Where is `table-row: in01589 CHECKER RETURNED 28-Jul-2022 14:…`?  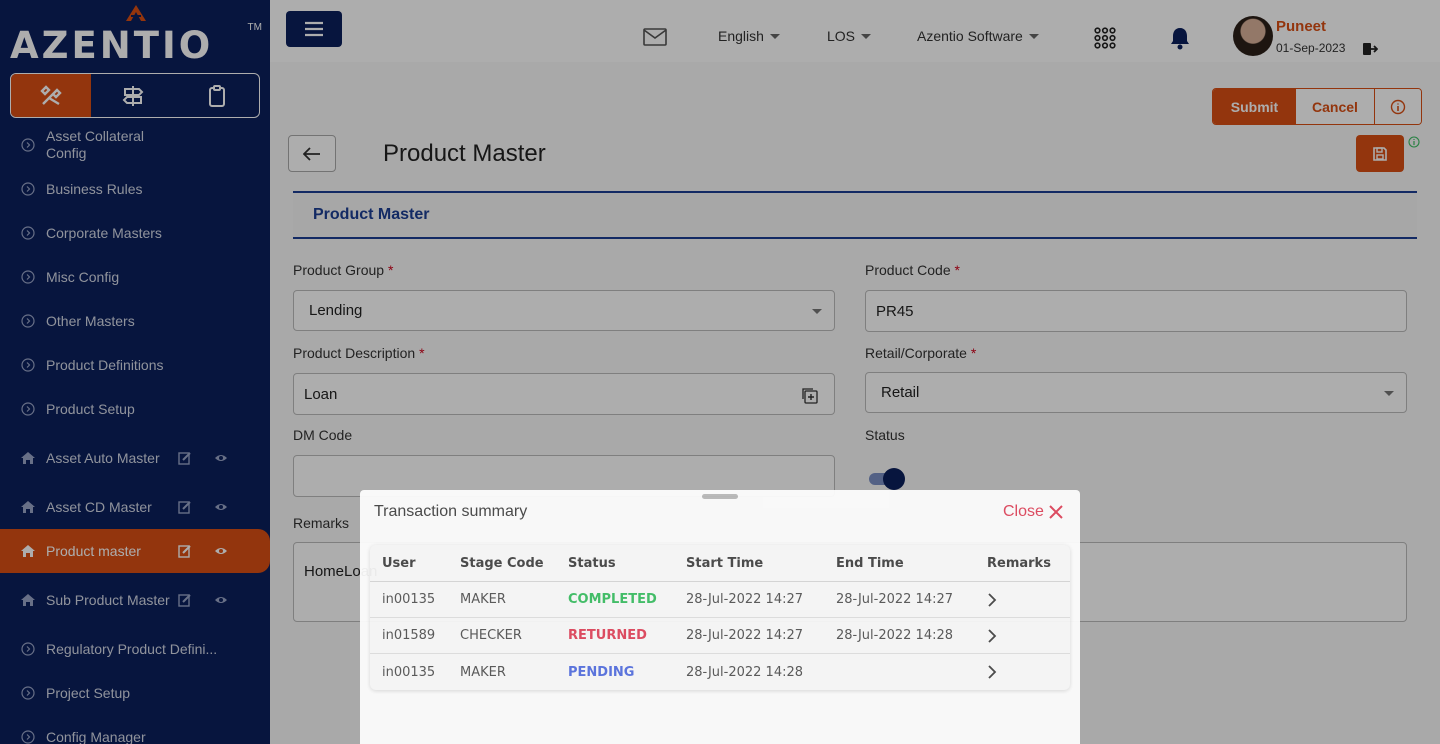 table-row: in01589 CHECKER RETURNED 28-Jul-2022 14:… is located at coordinates (720, 636).